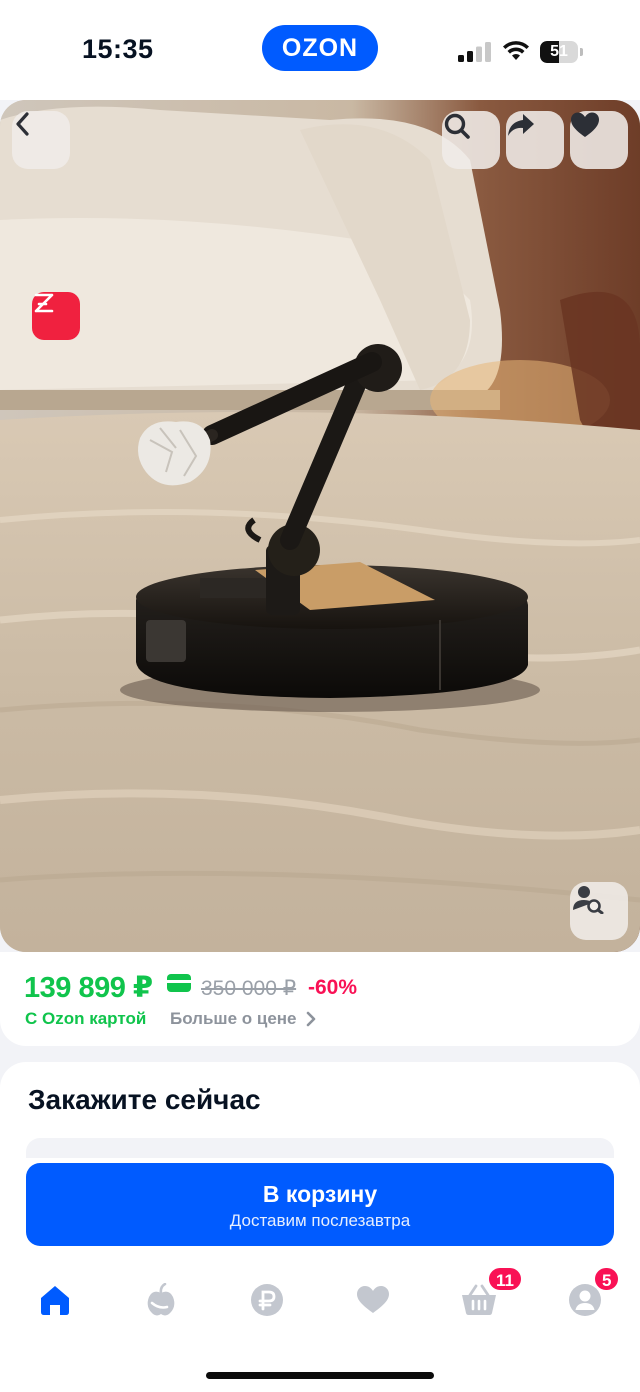 The width and height of the screenshot is (640, 1392). Describe the element at coordinates (333, 987) in the screenshot. I see `discount-badge: -60%` at that location.